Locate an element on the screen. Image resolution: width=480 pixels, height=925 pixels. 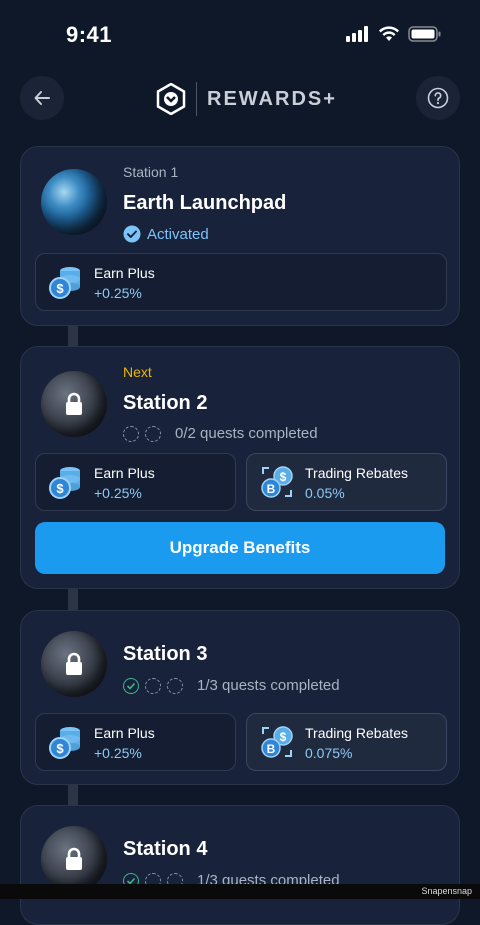
watermark-text: Snapensnap is located at coordinates (446, 891).